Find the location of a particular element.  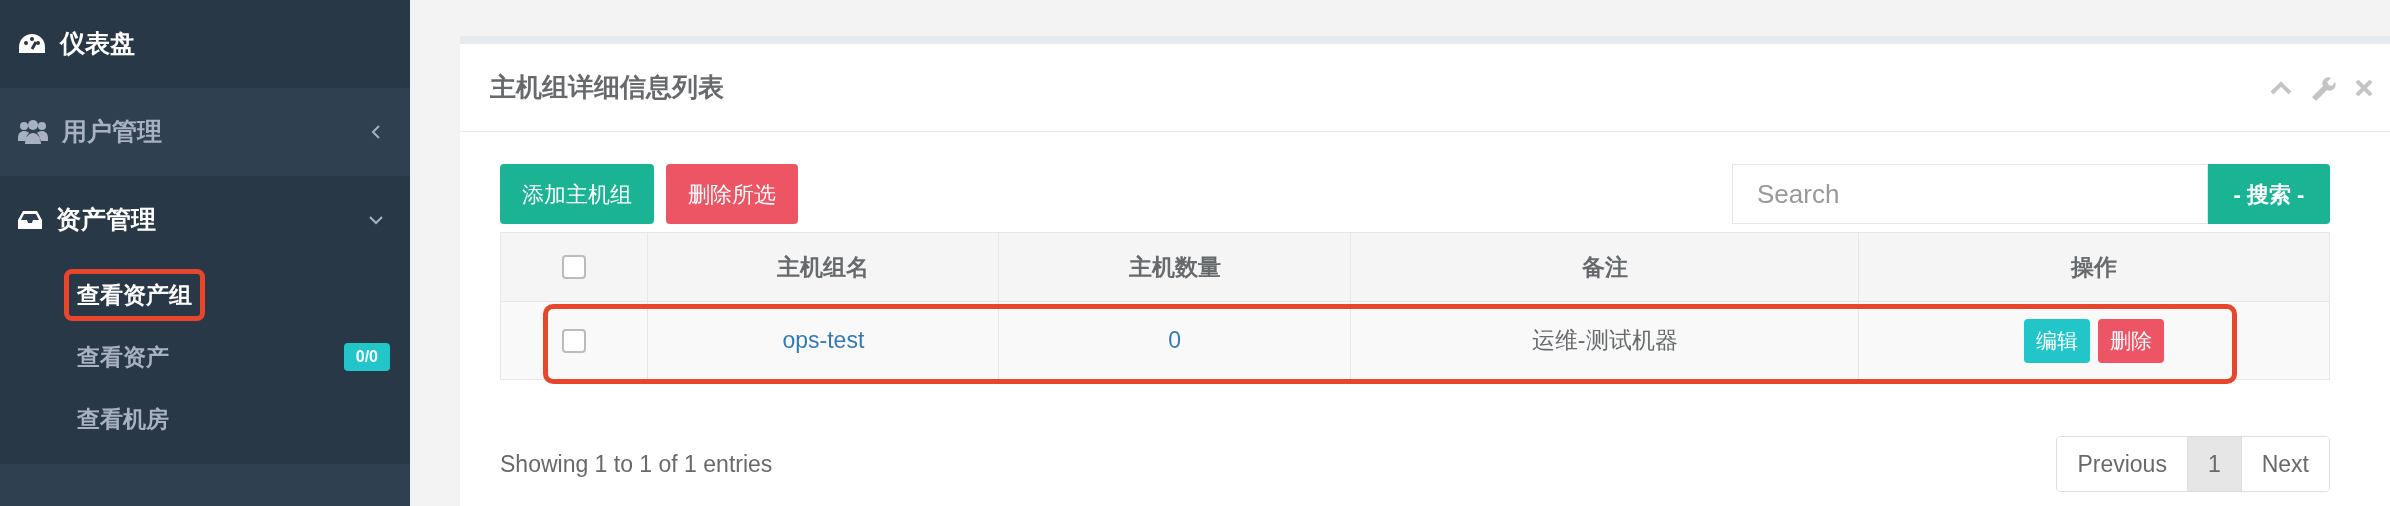

nav-subitem: 查看资产 is located at coordinates (123, 357).